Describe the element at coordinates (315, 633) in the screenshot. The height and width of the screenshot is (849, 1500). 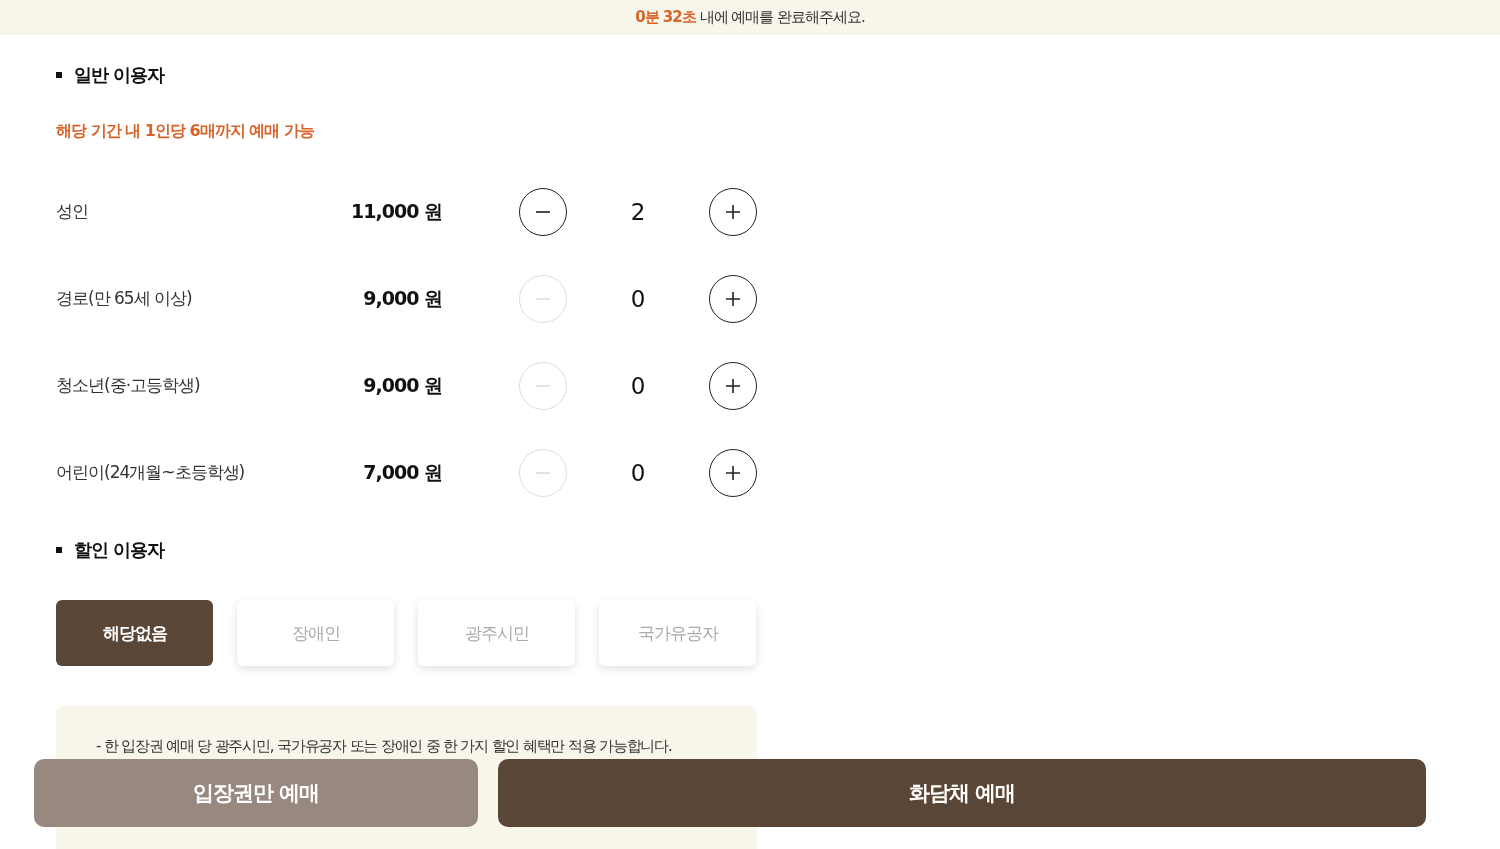
I see `discount-option: 장애인` at that location.